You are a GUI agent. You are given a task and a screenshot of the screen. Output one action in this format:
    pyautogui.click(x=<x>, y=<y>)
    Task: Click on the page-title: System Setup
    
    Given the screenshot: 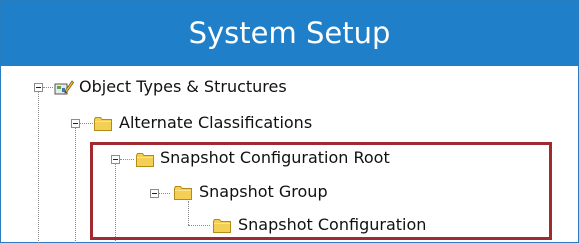 What is the action you would take?
    pyautogui.click(x=289, y=33)
    